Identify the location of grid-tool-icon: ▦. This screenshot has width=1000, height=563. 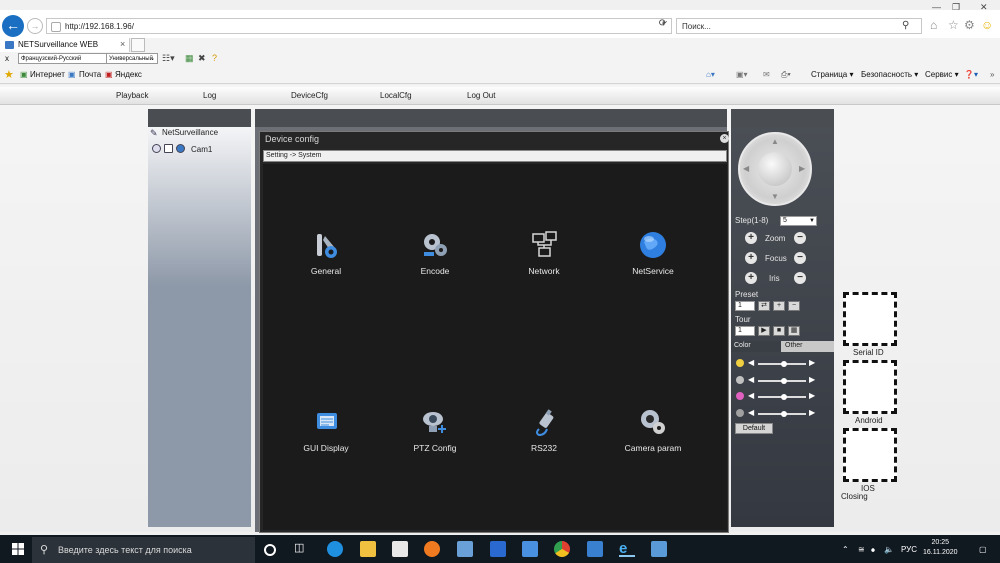
(189, 58).